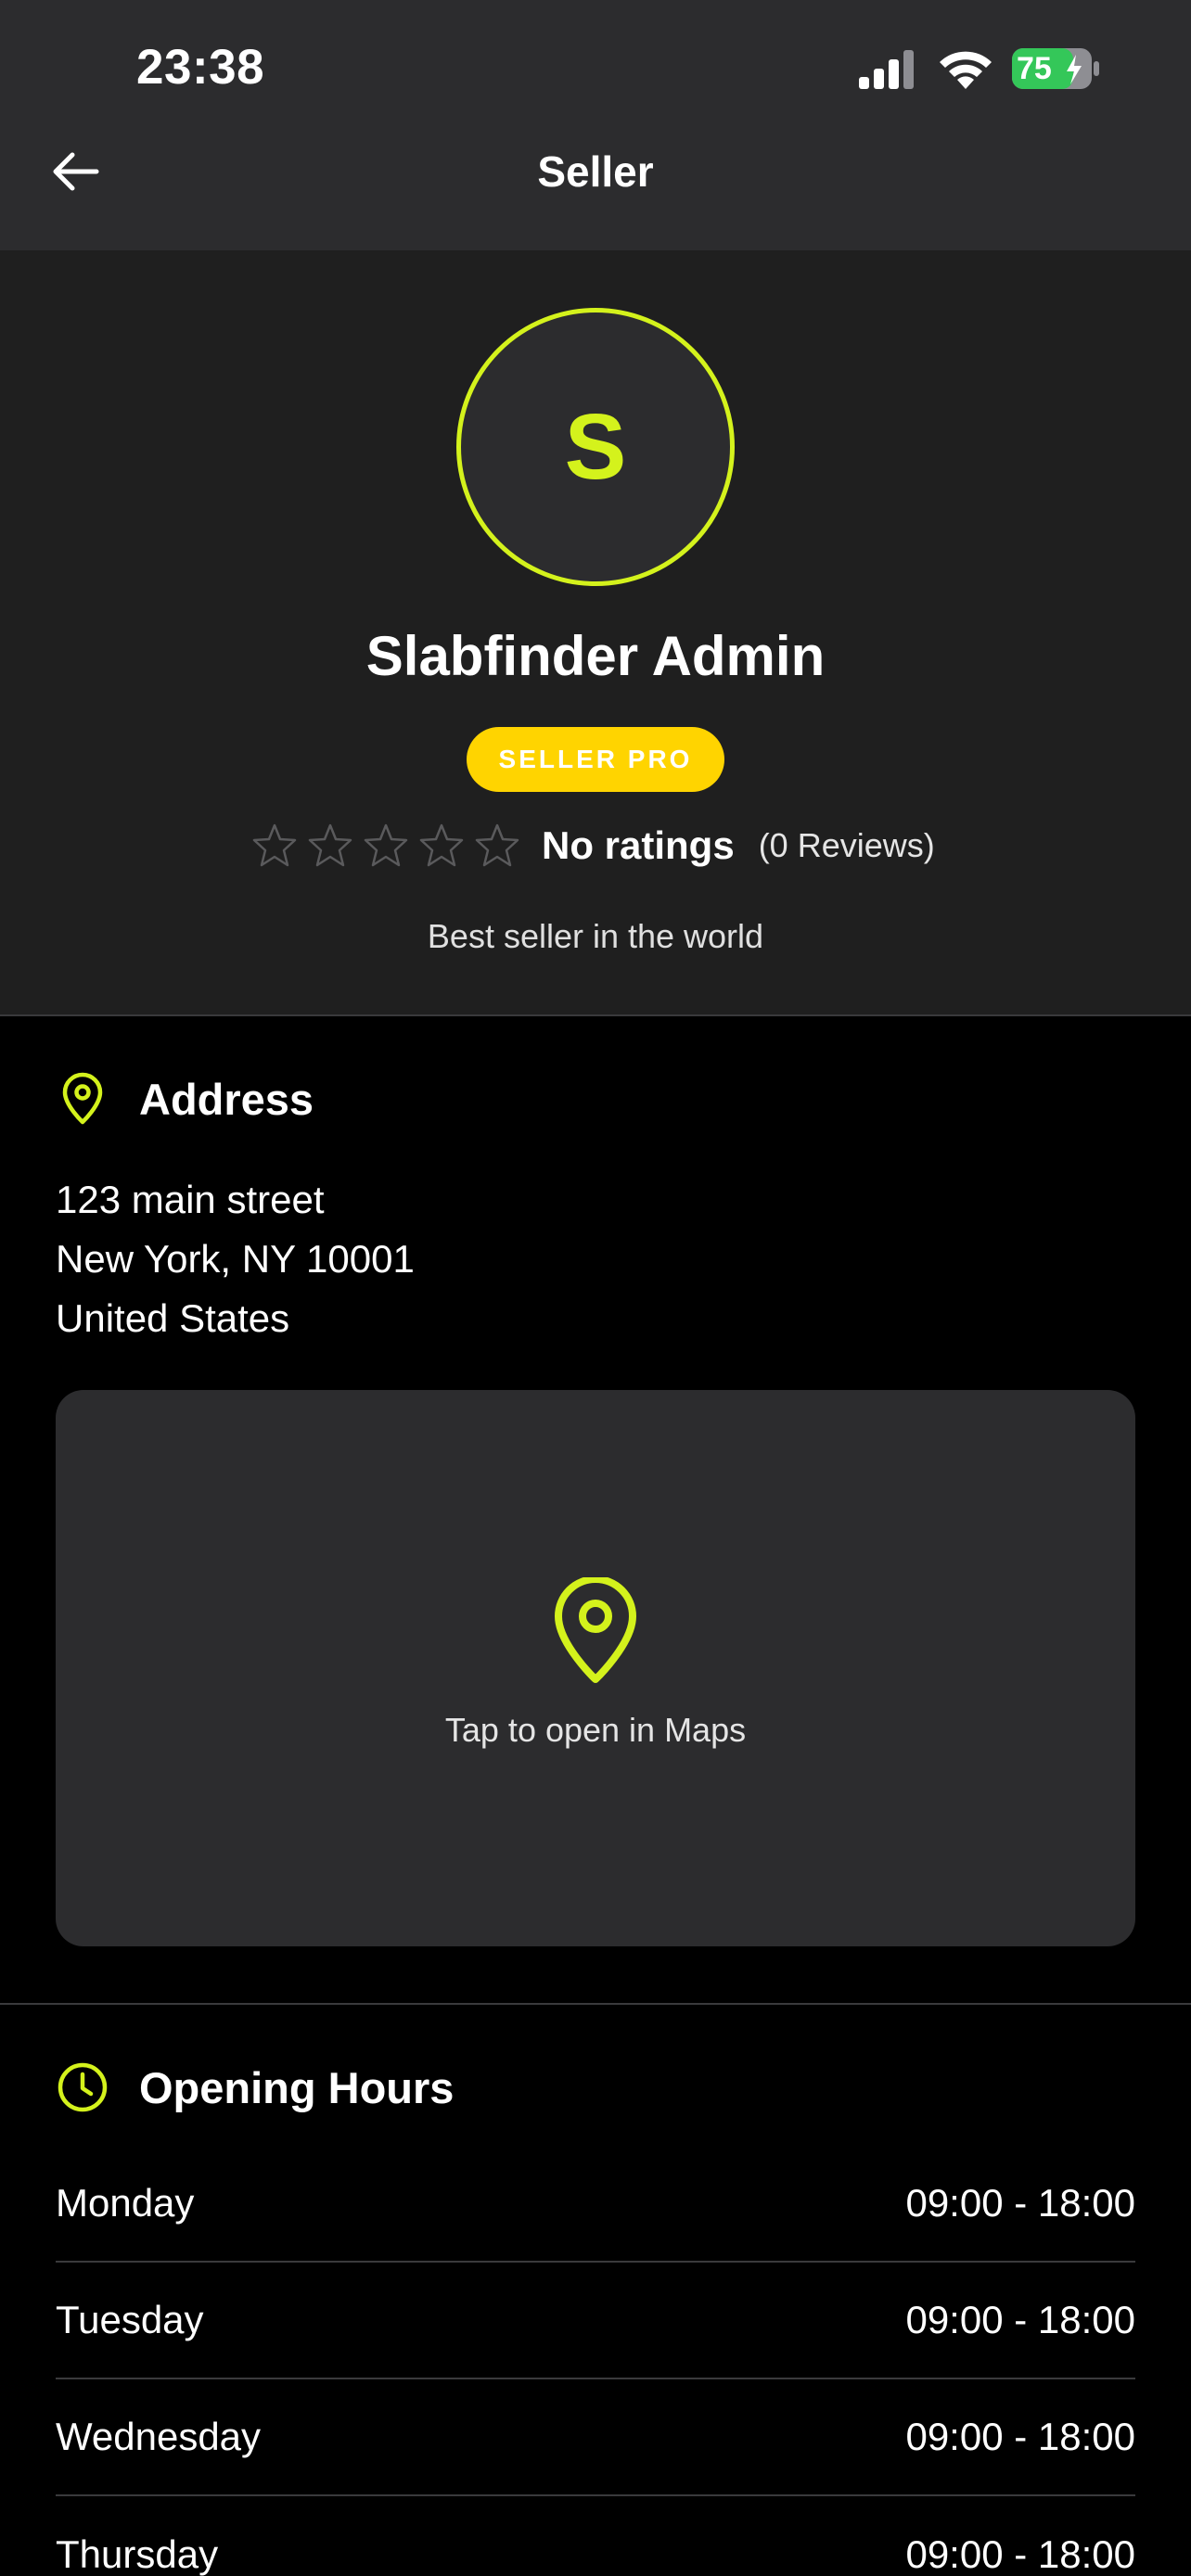 The image size is (1191, 2576). I want to click on address-line-3: United States, so click(173, 1318).